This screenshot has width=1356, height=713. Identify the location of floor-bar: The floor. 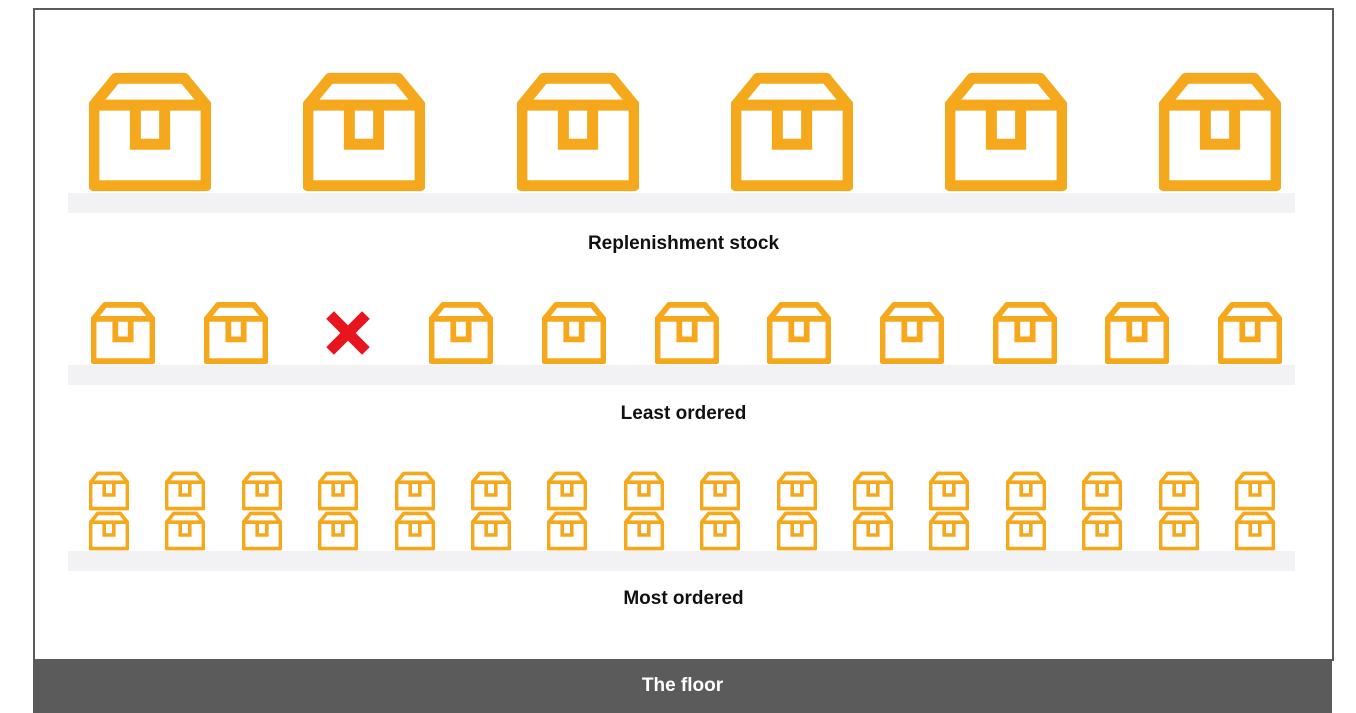
(682, 686).